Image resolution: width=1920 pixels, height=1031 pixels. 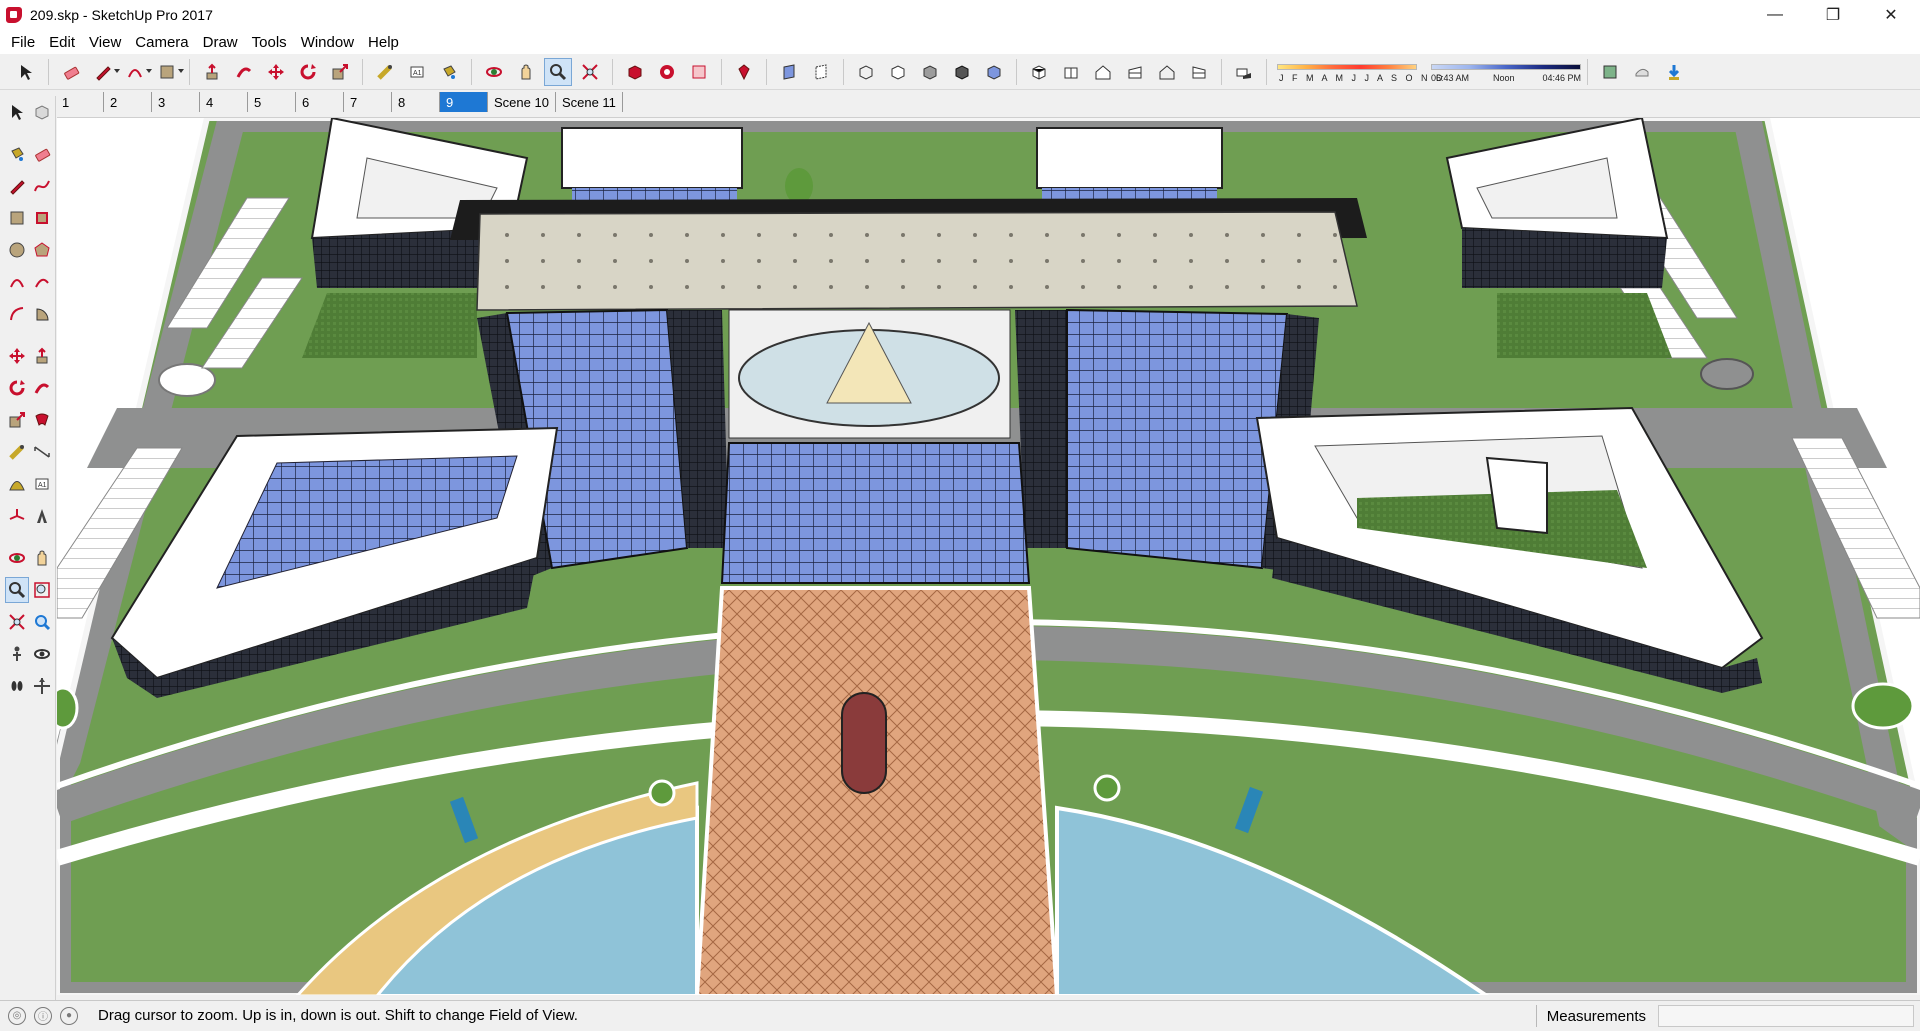 I want to click on scale-tool, so click(x=17, y=420).